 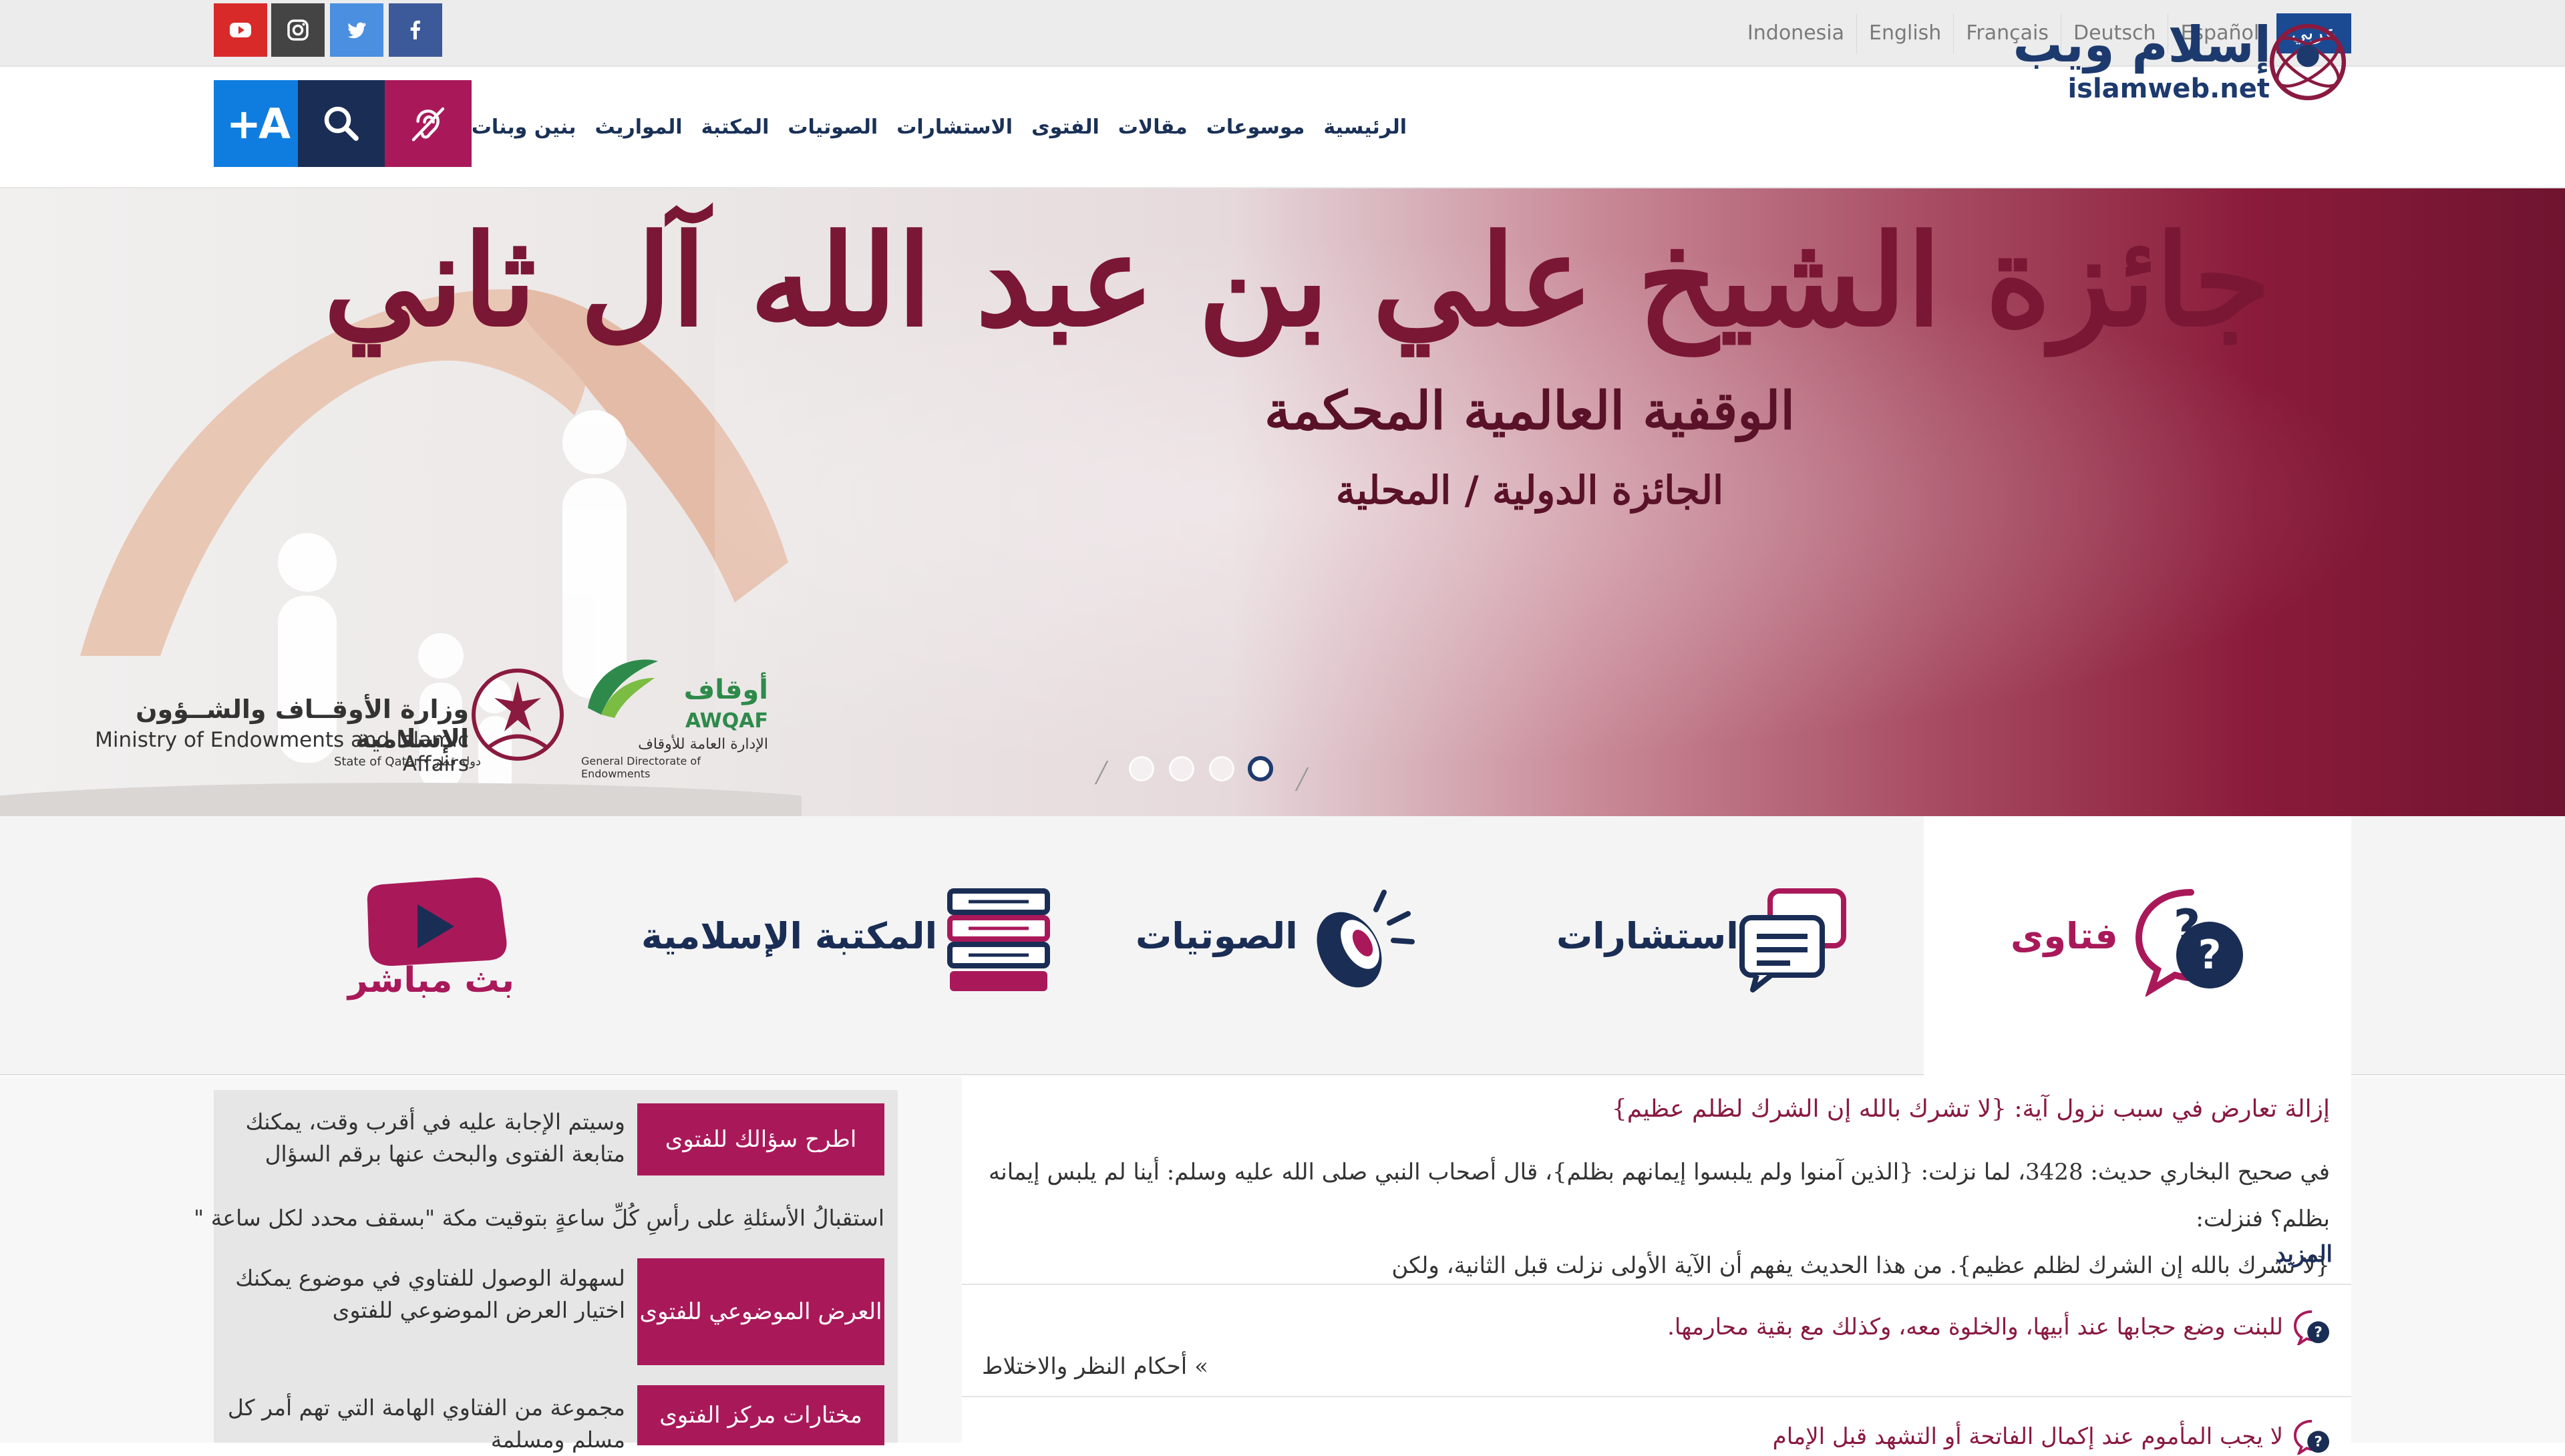 I want to click on section-live-label: بث مباشر, so click(x=430, y=980).